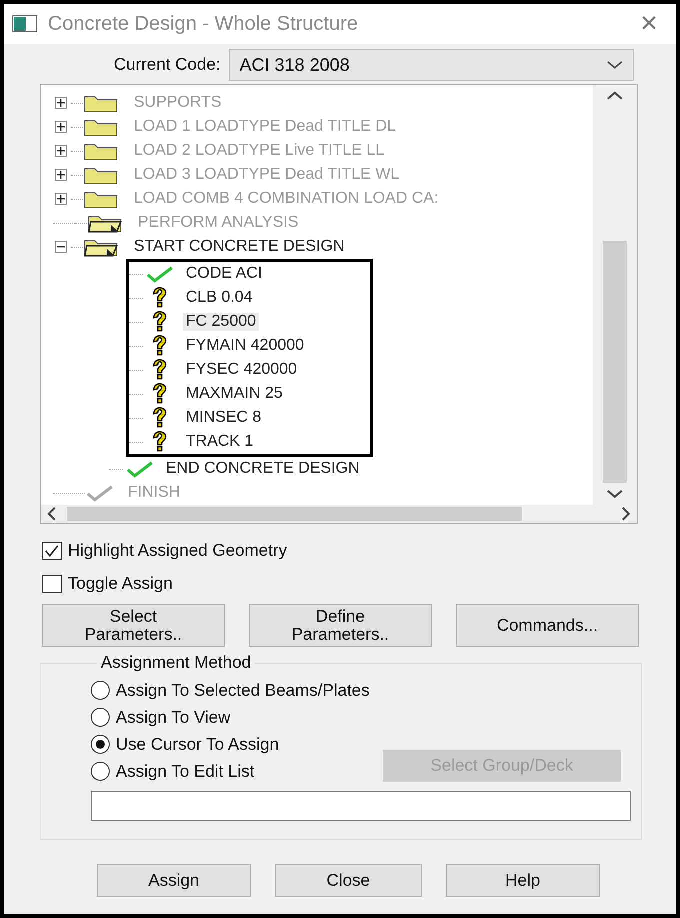  Describe the element at coordinates (198, 744) in the screenshot. I see `radio-label: Use Cursor To Assign` at that location.